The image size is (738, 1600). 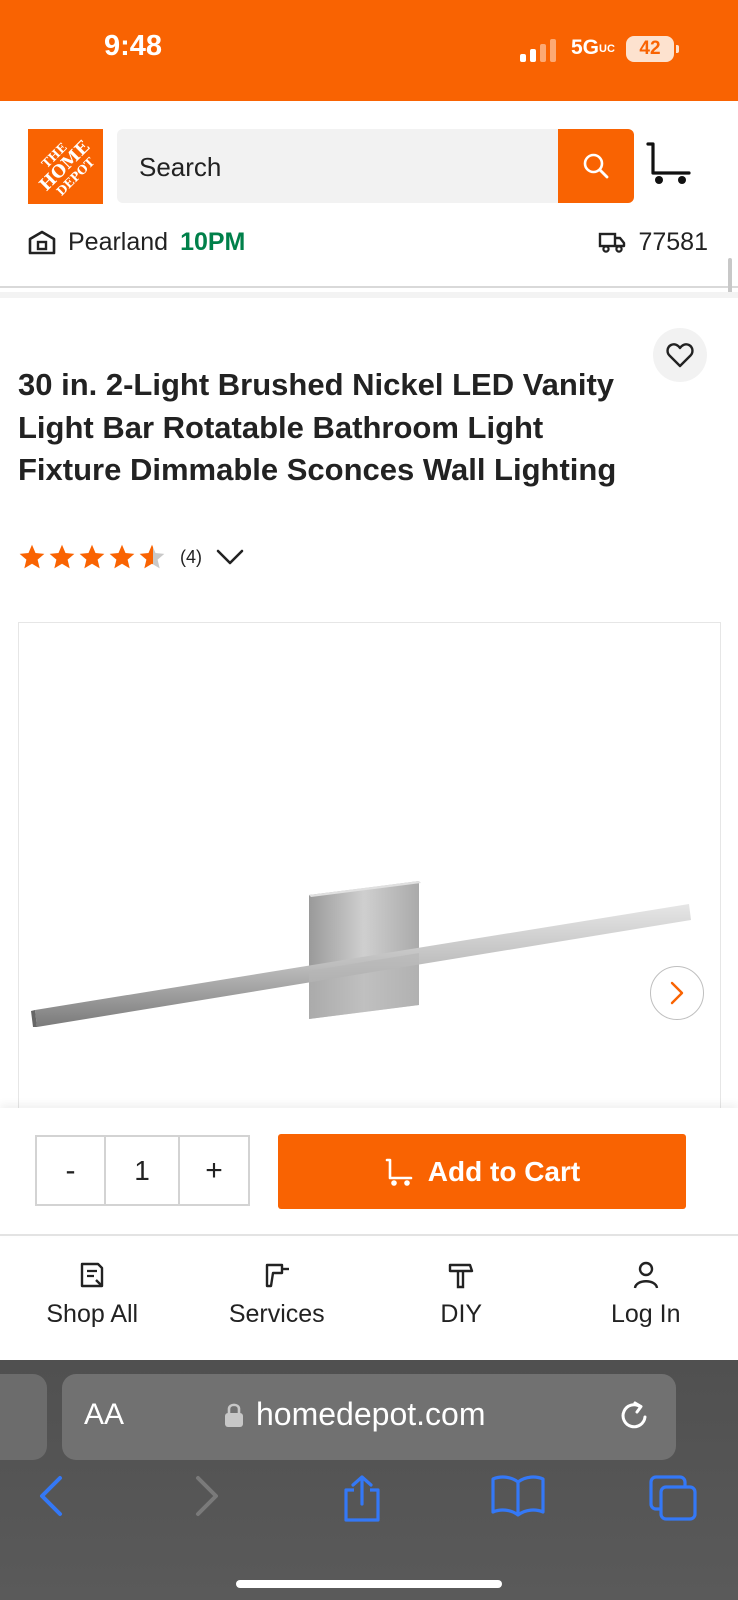 I want to click on drill-icon, so click(x=277, y=1275).